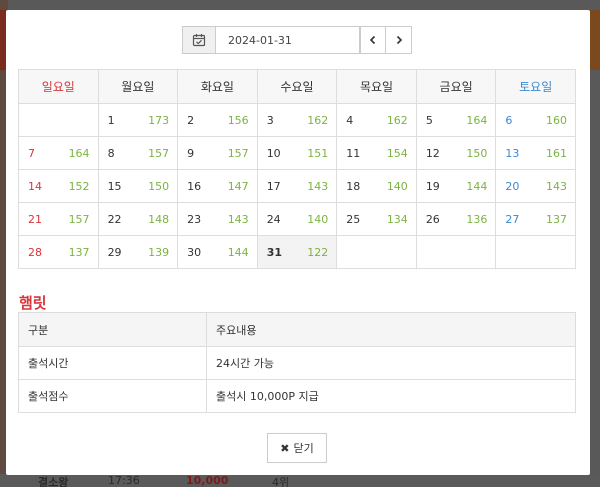 This screenshot has width=600, height=487. I want to click on calendar-day-cell: 24 140, so click(297, 219).